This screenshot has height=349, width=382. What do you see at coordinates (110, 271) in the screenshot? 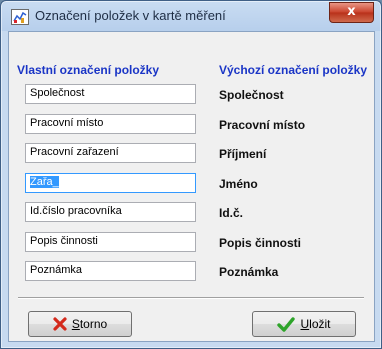
I see `custom-label-input: Poznámka` at bounding box center [110, 271].